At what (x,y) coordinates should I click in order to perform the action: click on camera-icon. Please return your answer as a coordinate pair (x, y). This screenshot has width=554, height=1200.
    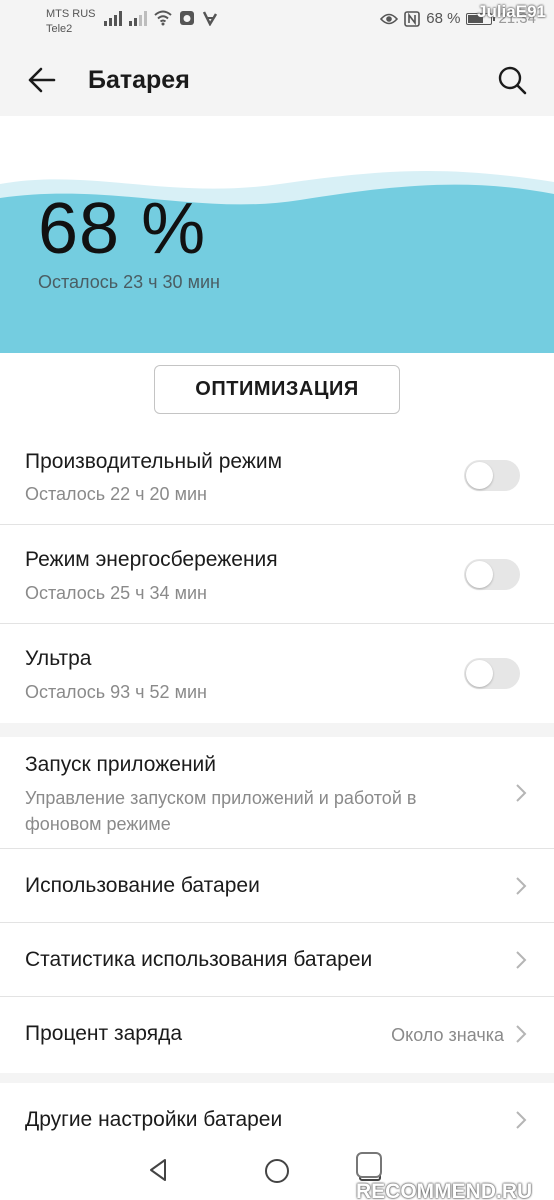
    Looking at the image, I should click on (187, 18).